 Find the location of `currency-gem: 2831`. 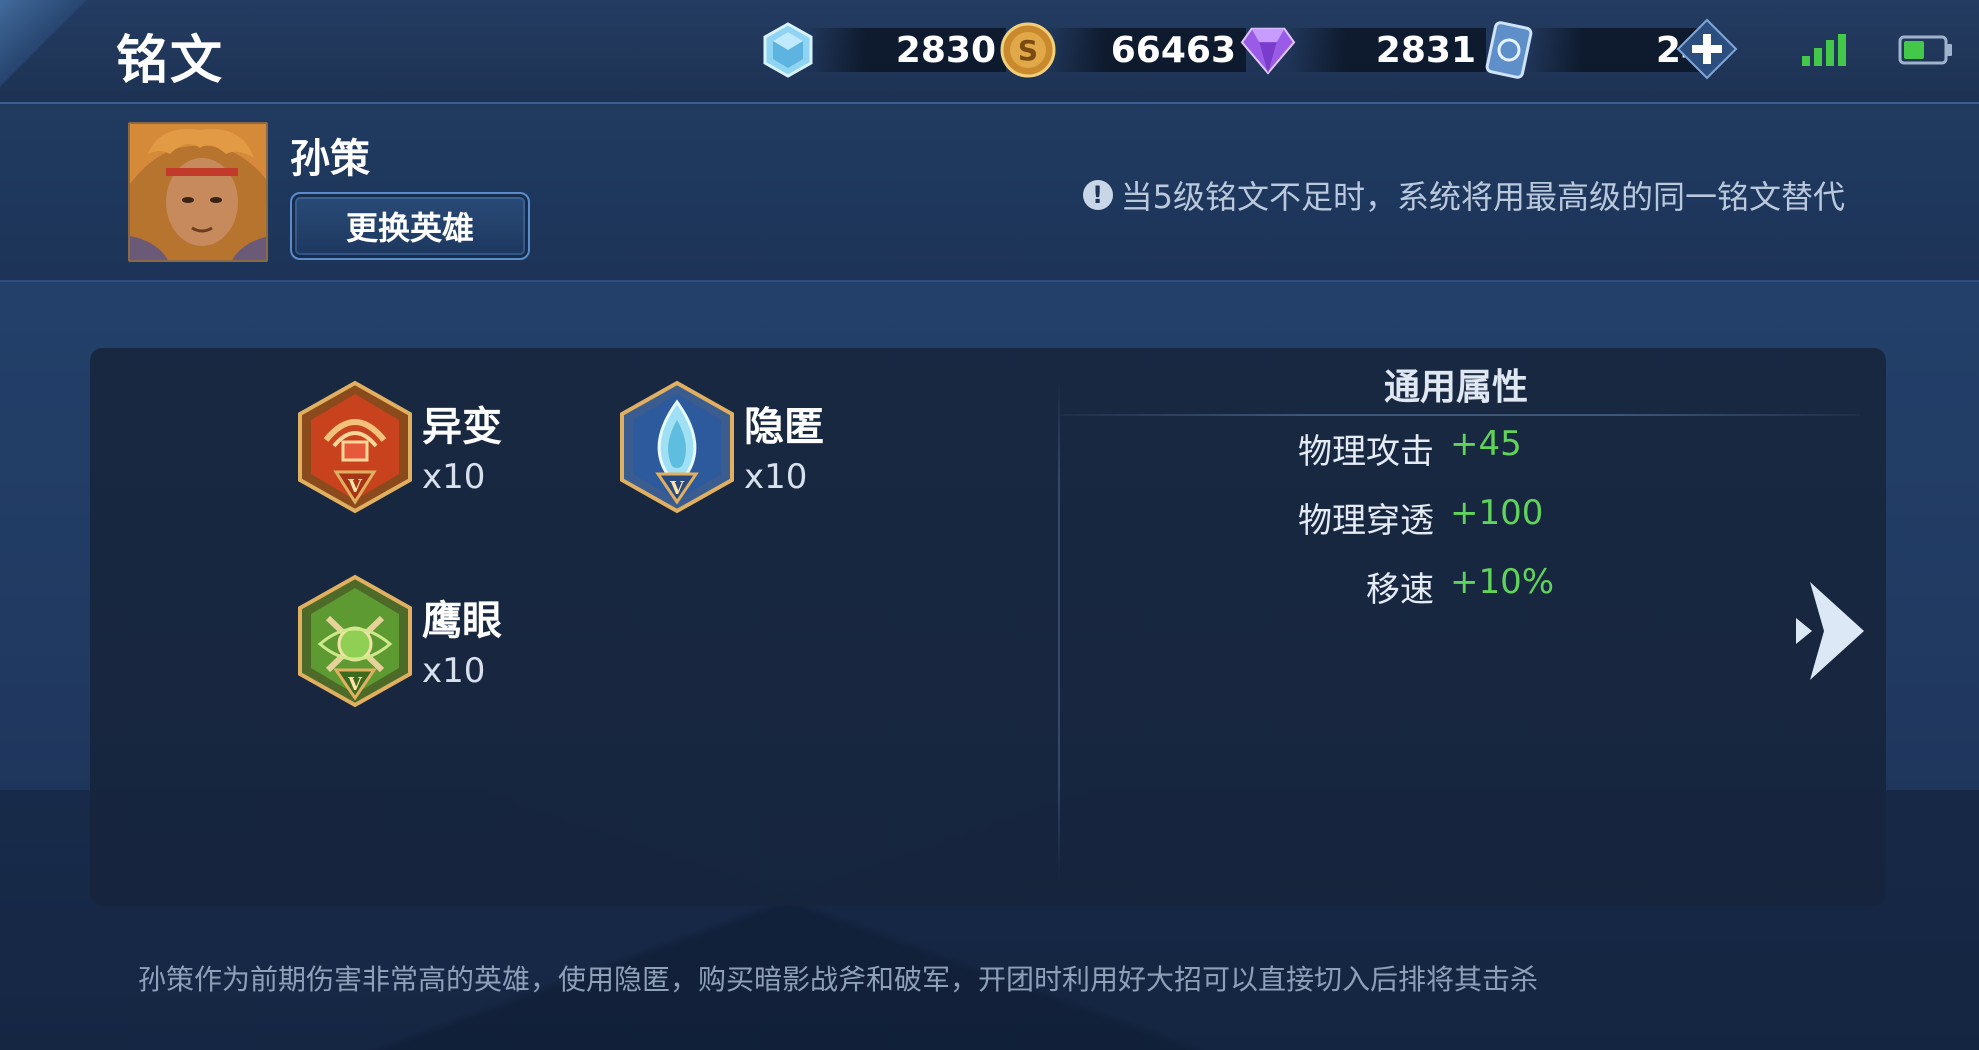

currency-gem: 2831 is located at coordinates (1363, 50).